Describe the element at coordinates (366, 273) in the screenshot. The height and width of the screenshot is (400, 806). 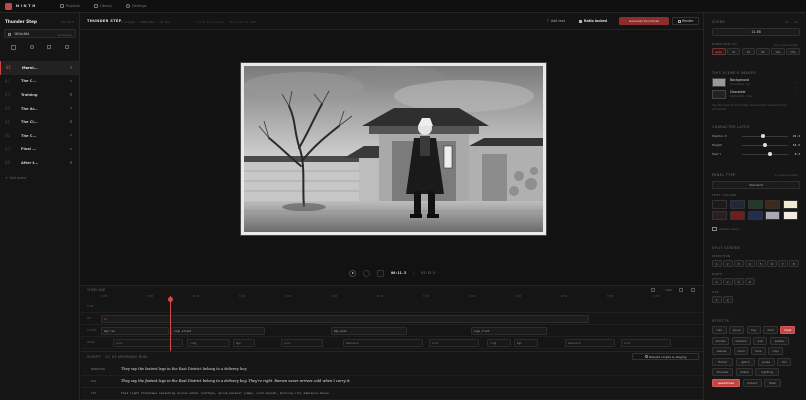
I see `loop-button` at that location.